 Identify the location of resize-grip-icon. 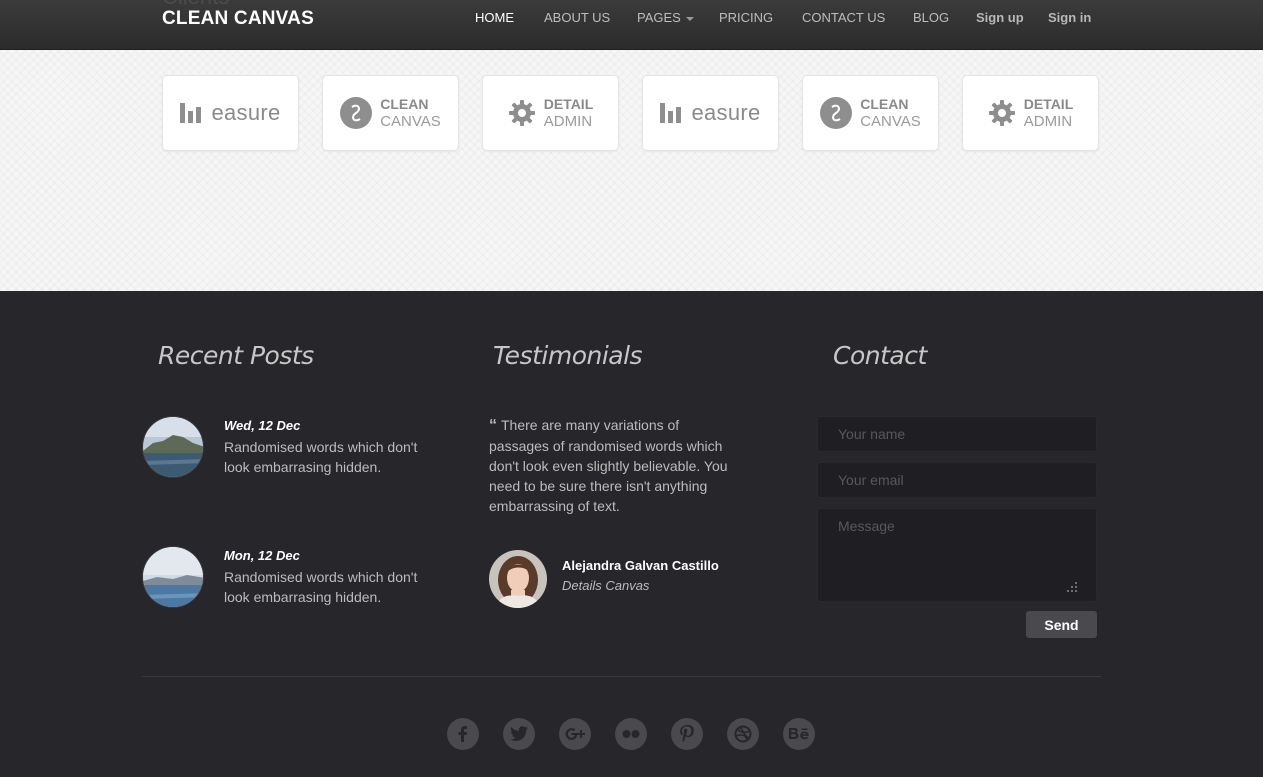
(1072, 587).